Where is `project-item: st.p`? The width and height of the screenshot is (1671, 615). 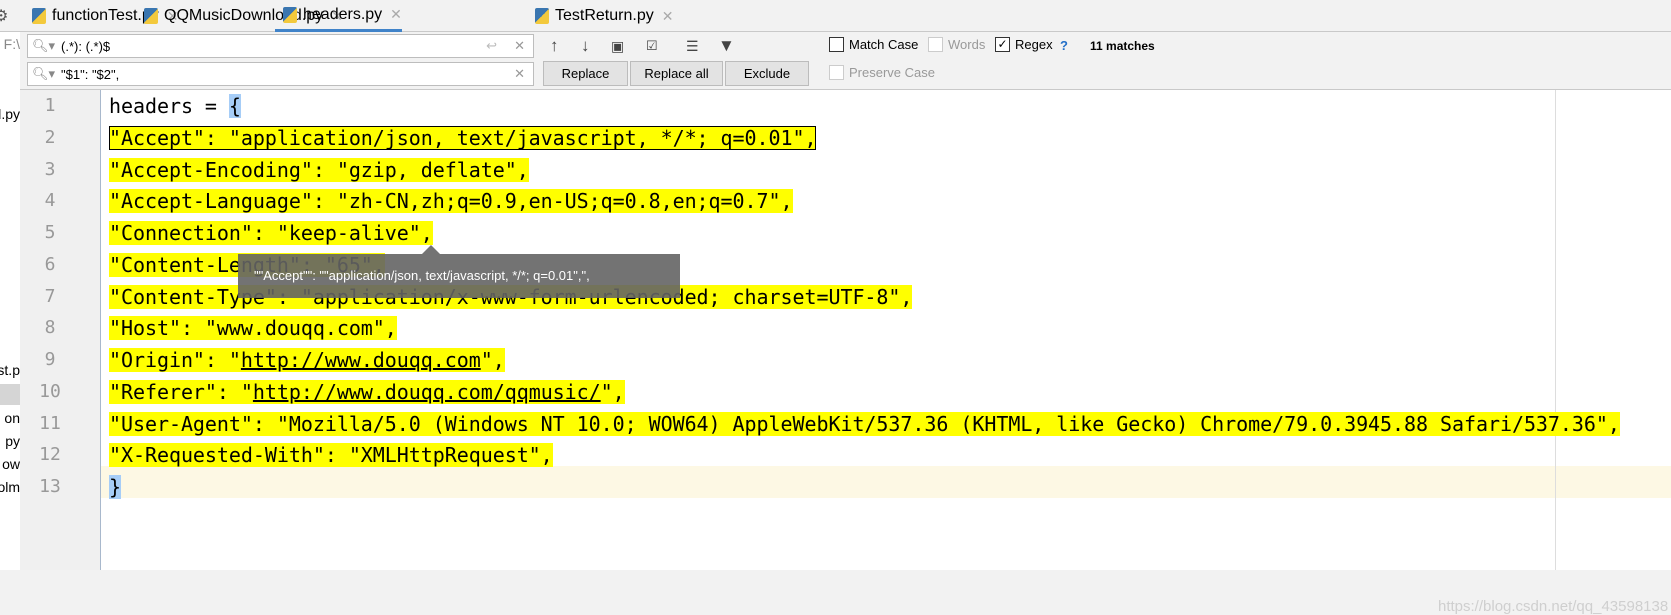
project-item: st.p is located at coordinates (10, 370).